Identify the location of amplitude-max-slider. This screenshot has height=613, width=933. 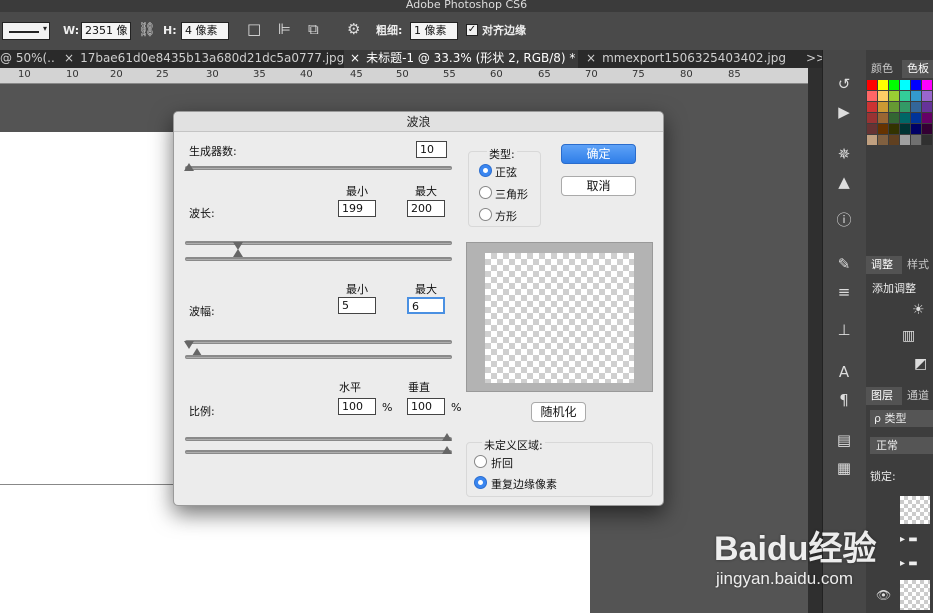
(318, 357).